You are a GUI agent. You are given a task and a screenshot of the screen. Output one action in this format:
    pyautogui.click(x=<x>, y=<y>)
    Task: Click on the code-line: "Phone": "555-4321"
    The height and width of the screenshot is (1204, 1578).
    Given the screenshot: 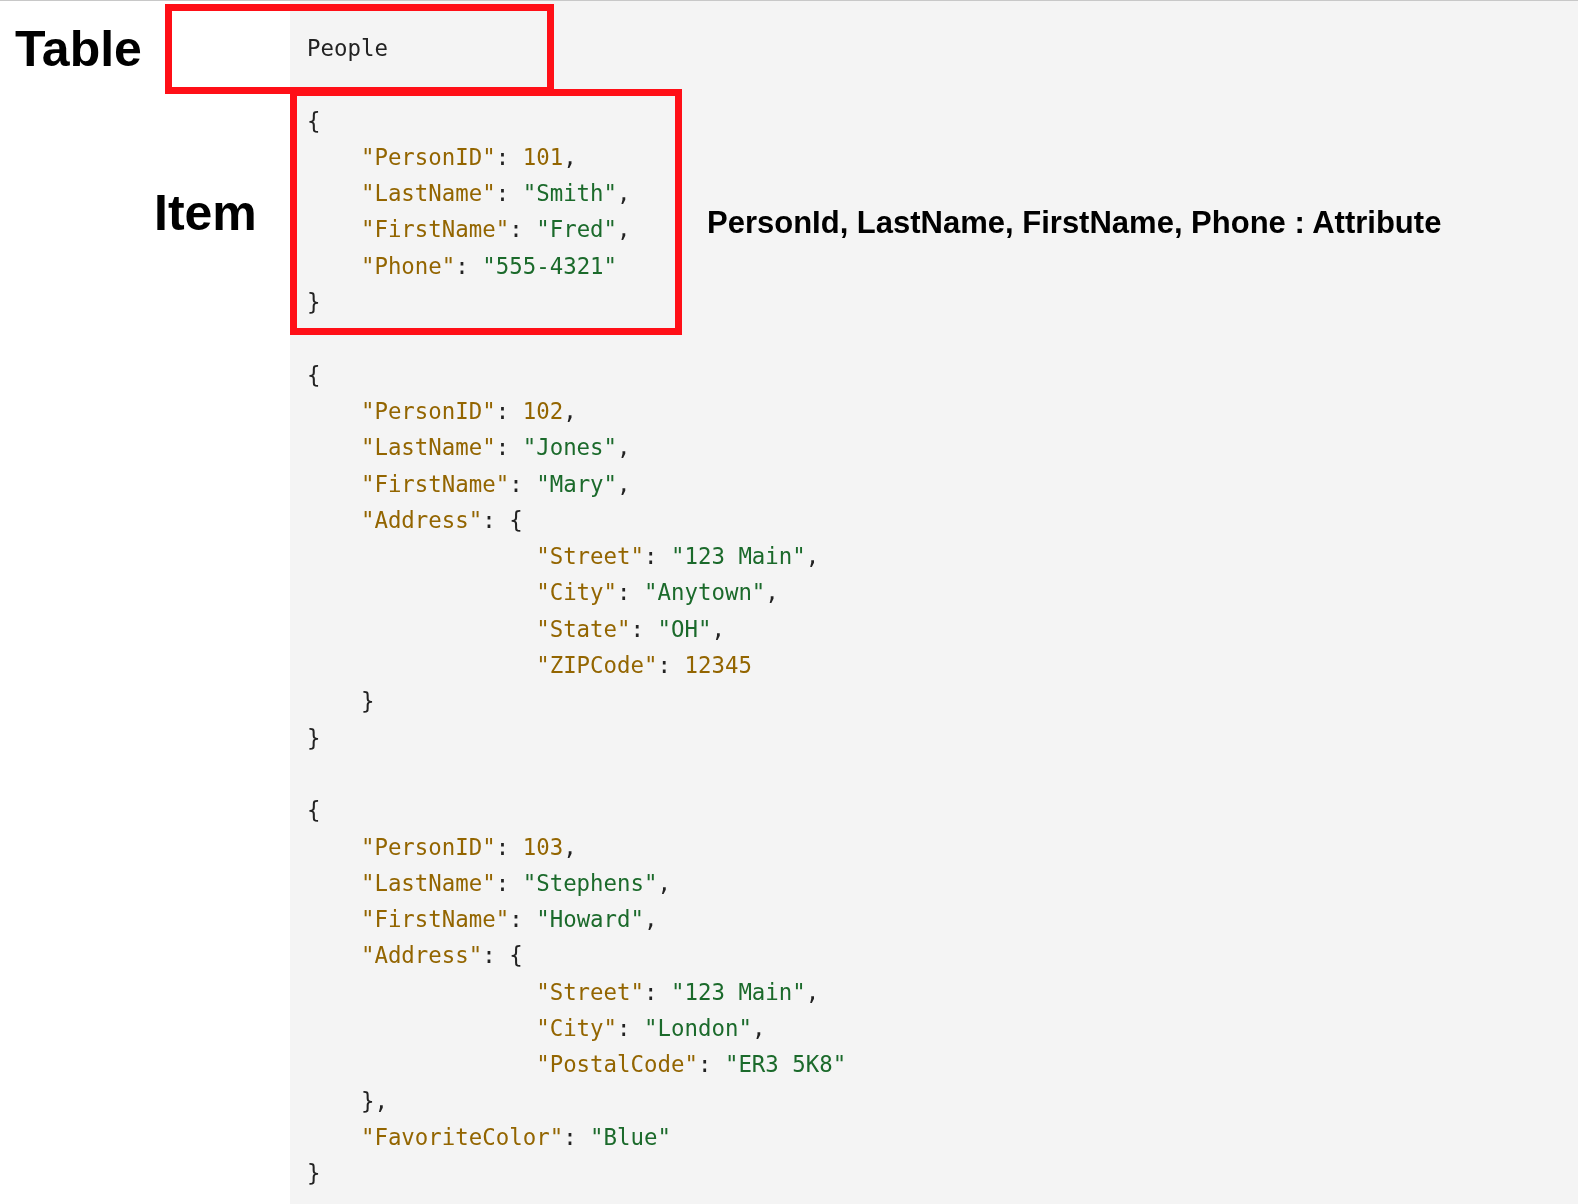 What is the action you would take?
    pyautogui.click(x=488, y=266)
    